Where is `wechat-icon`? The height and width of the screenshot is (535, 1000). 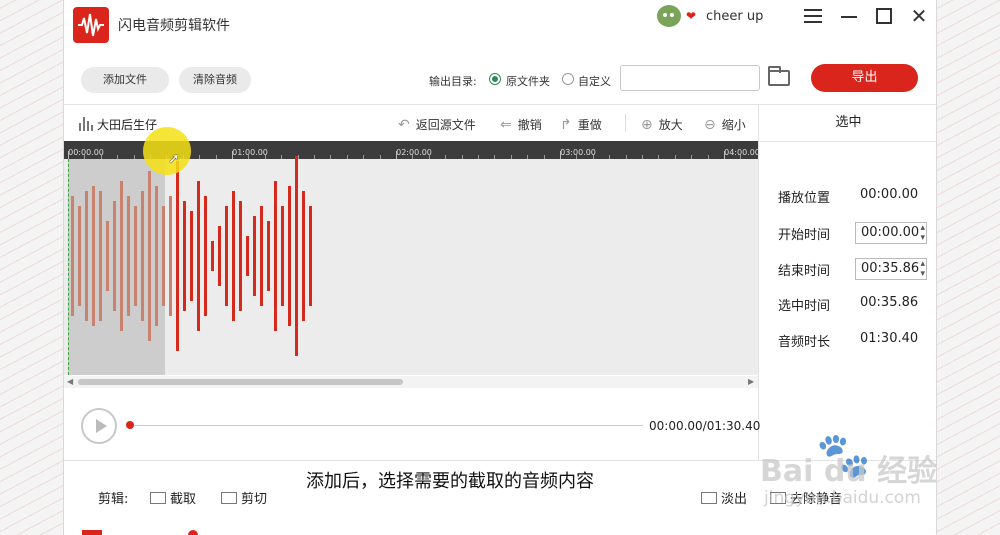 wechat-icon is located at coordinates (669, 16).